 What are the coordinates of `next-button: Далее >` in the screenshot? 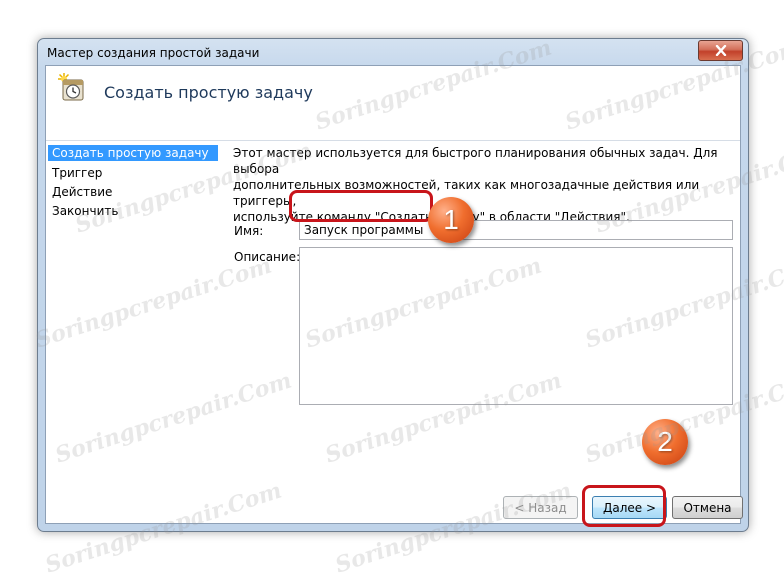 It's located at (629, 507).